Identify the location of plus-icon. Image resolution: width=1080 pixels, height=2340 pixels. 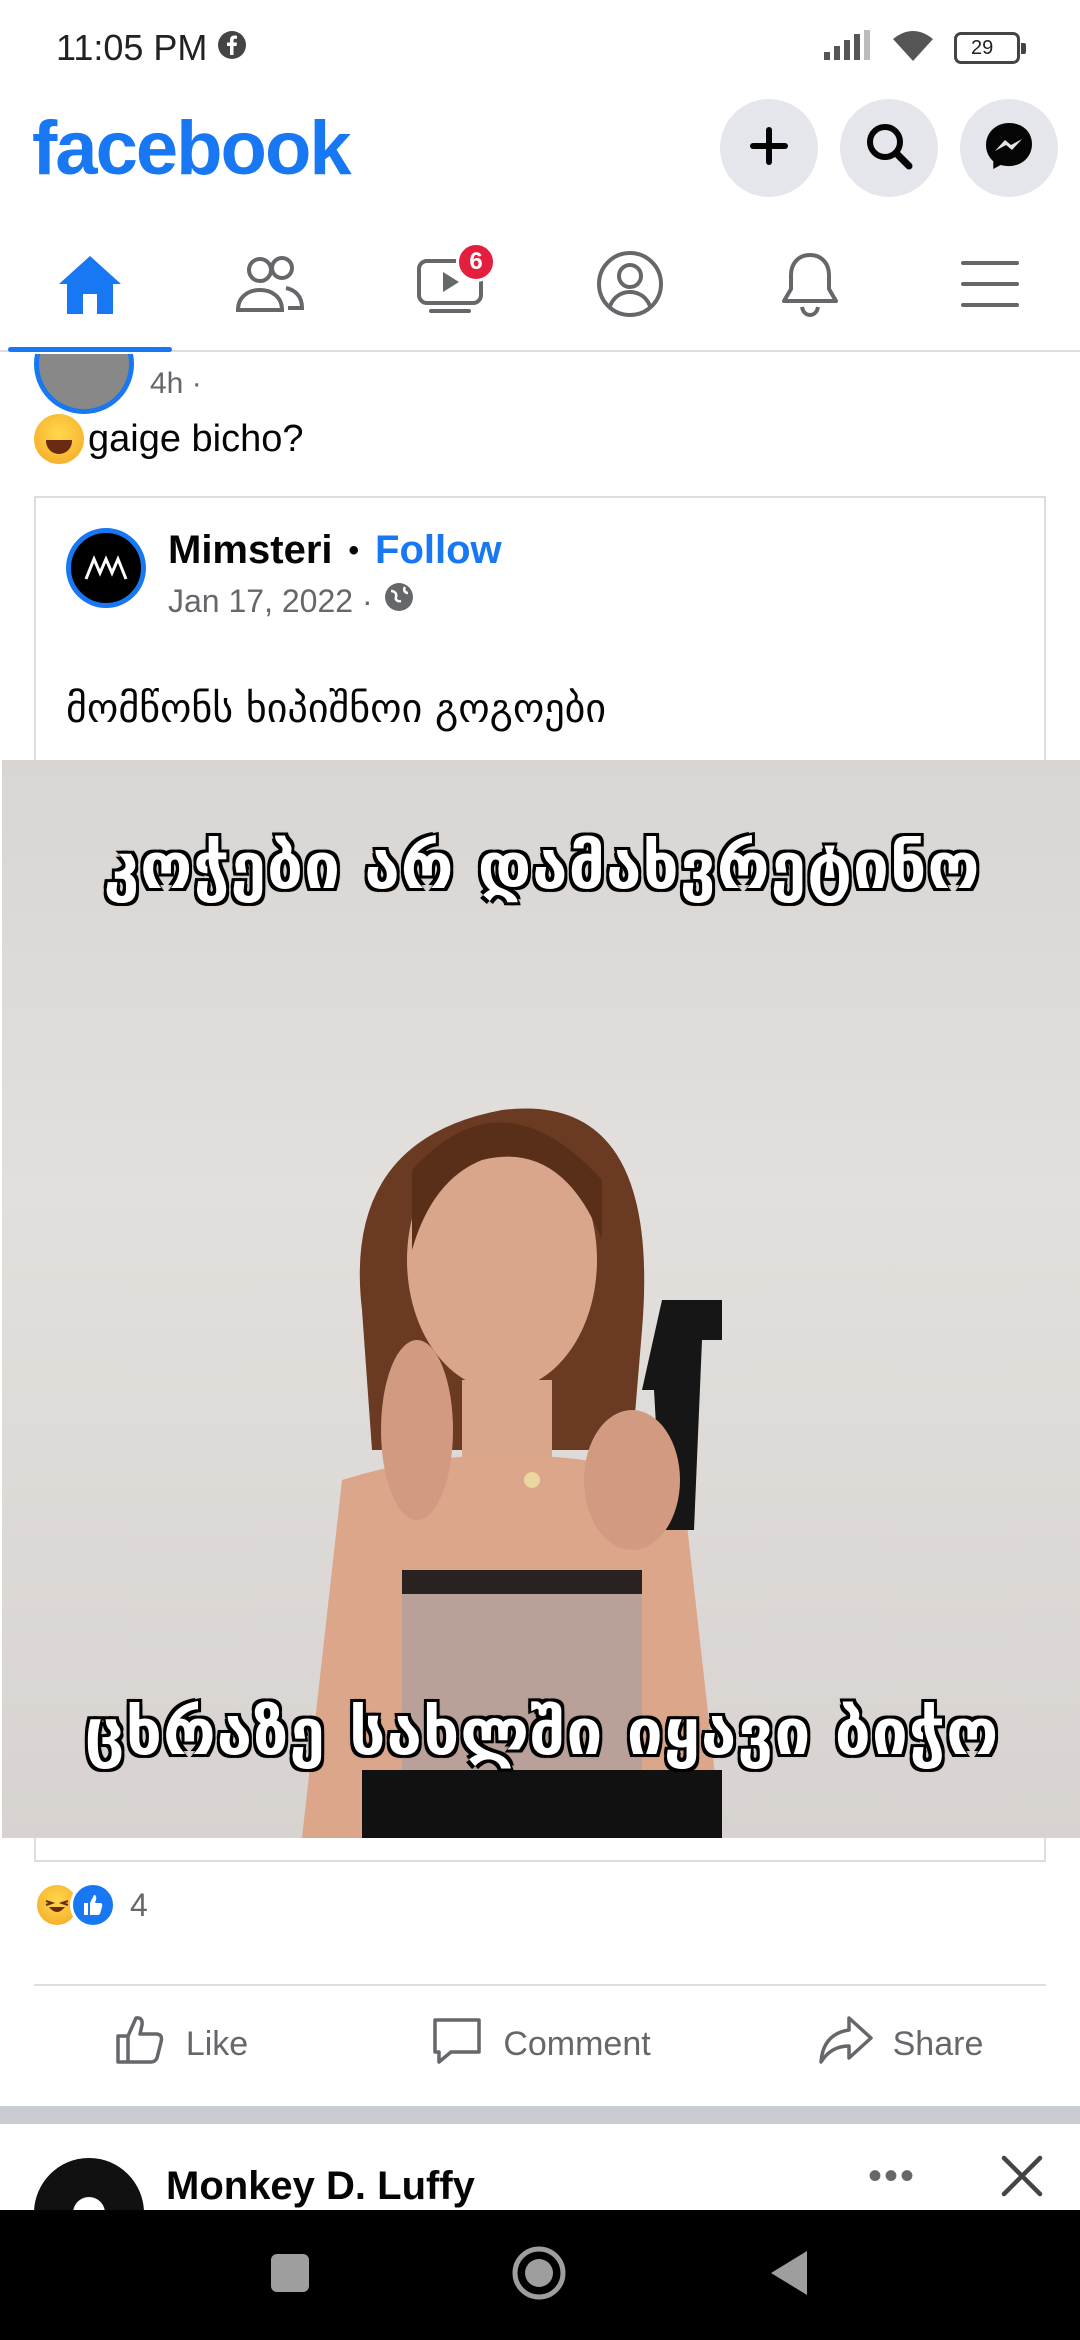
(769, 148).